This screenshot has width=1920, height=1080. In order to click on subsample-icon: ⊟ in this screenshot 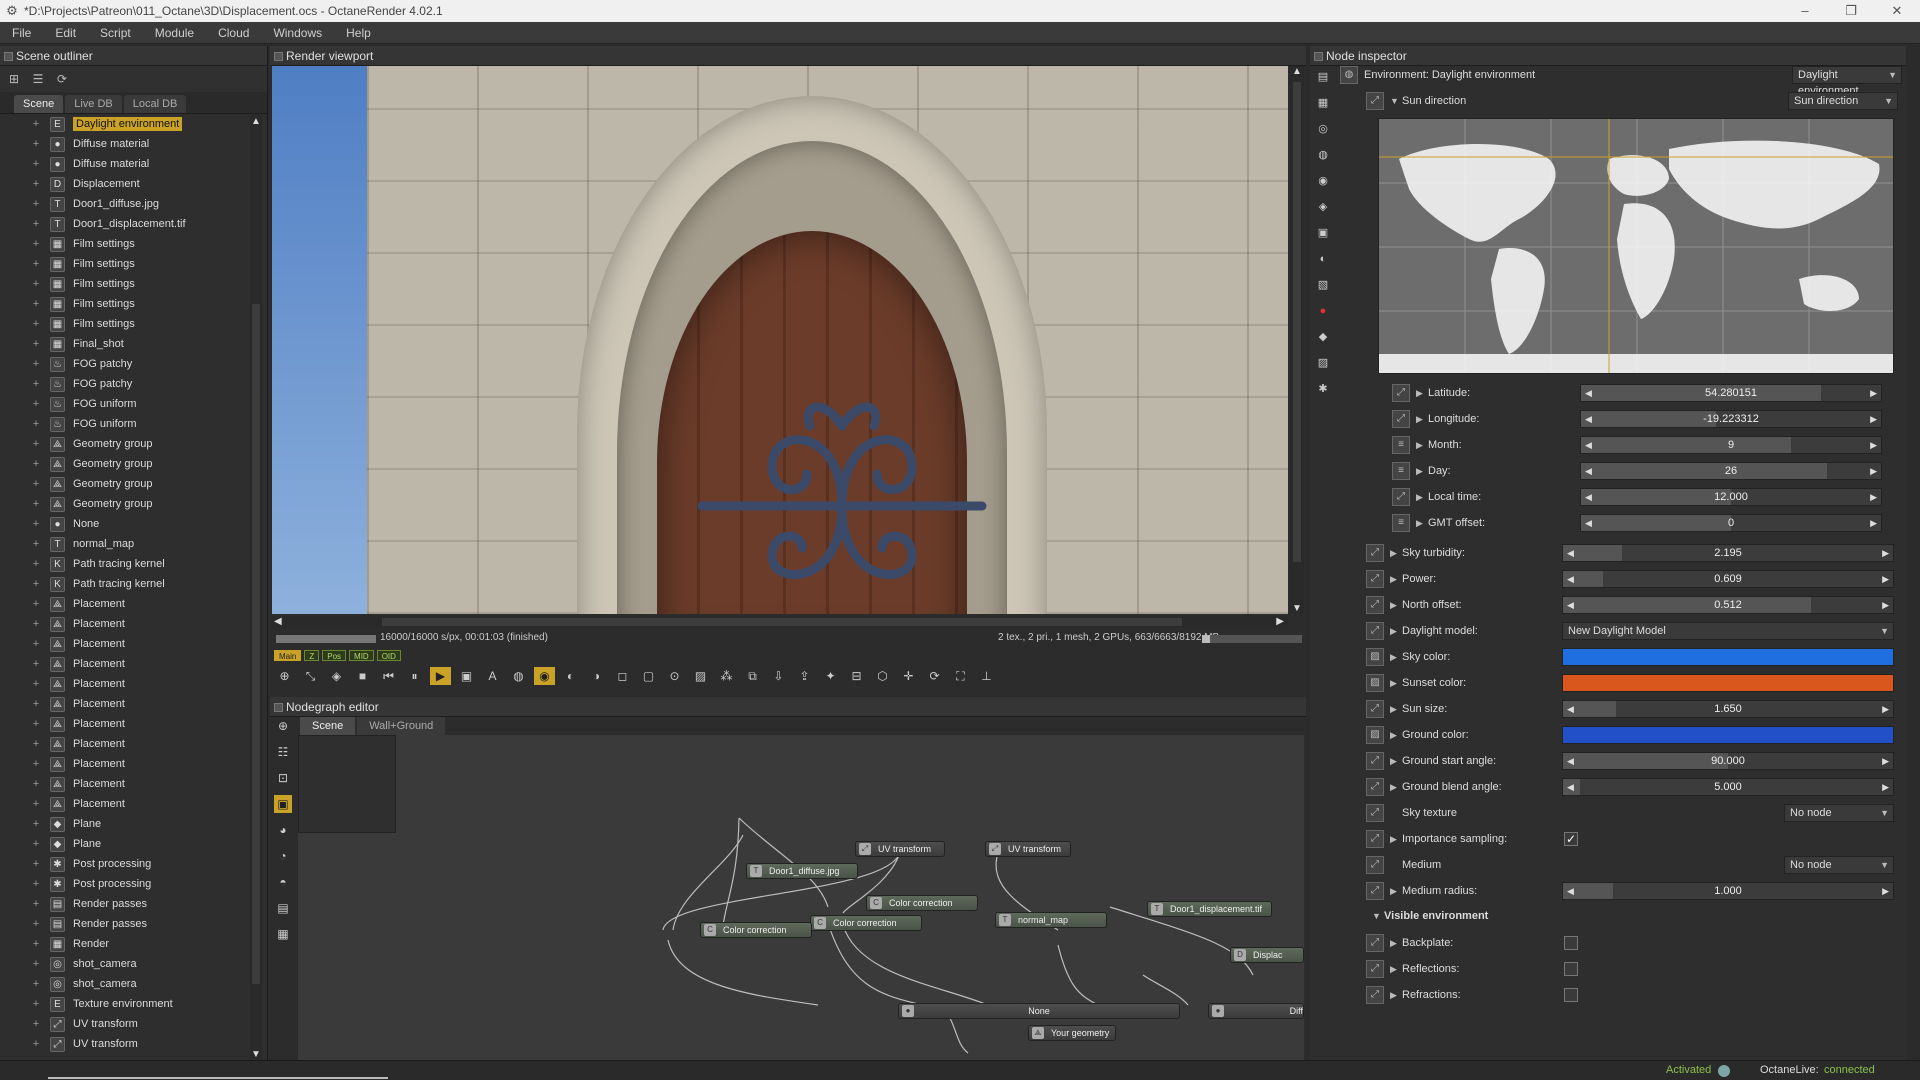, I will do `click(856, 676)`.